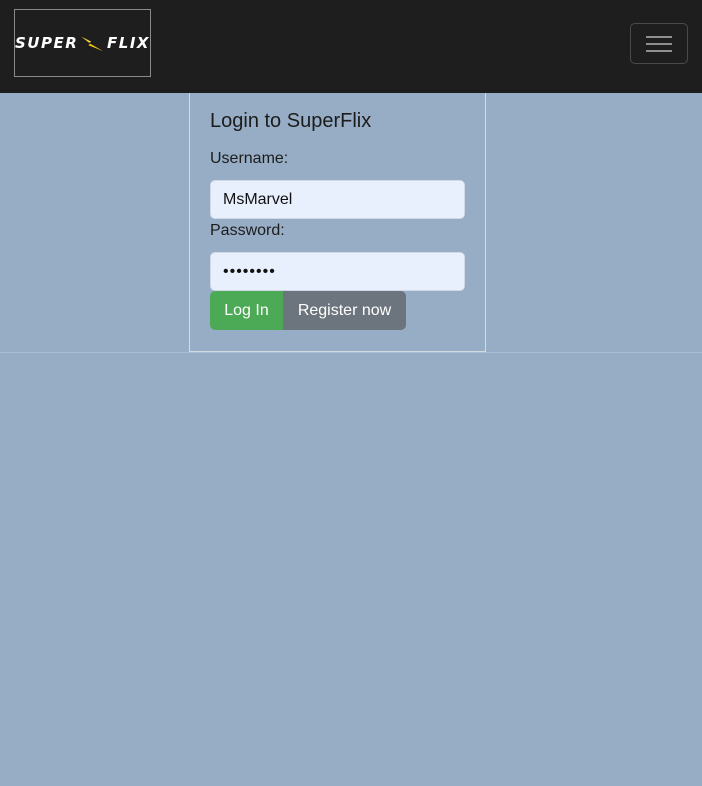  Describe the element at coordinates (128, 43) in the screenshot. I see `brand-word-flix: FLIX` at that location.